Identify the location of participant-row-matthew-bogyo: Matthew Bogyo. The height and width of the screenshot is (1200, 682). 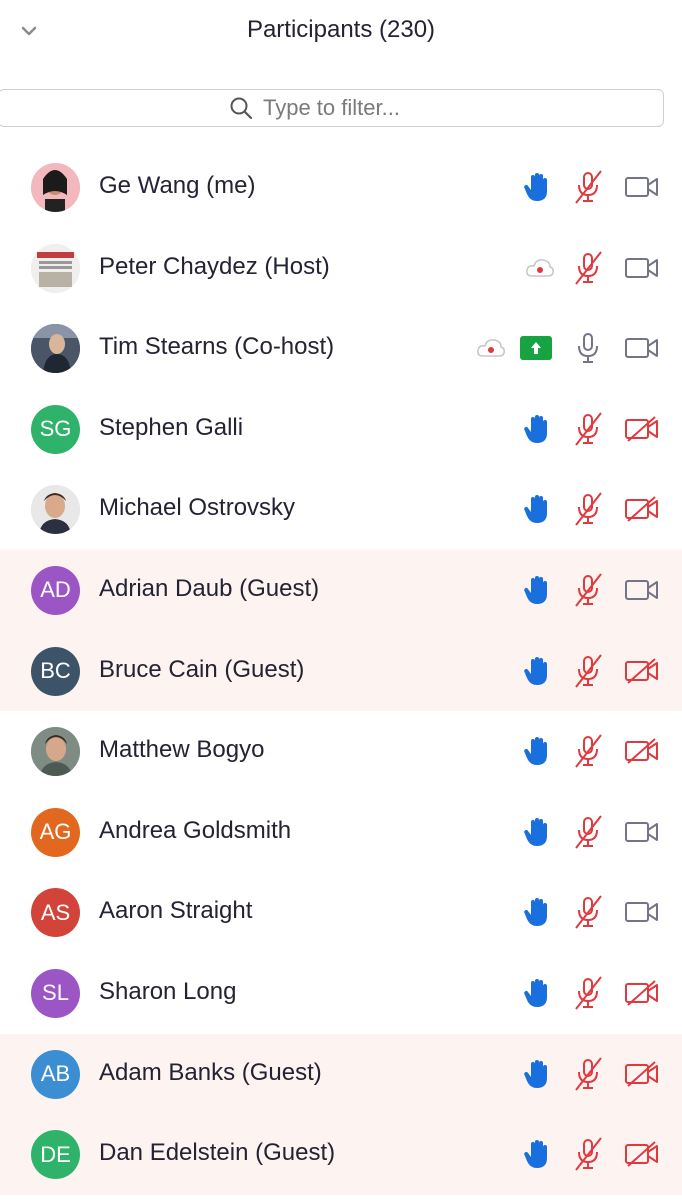
(341, 751).